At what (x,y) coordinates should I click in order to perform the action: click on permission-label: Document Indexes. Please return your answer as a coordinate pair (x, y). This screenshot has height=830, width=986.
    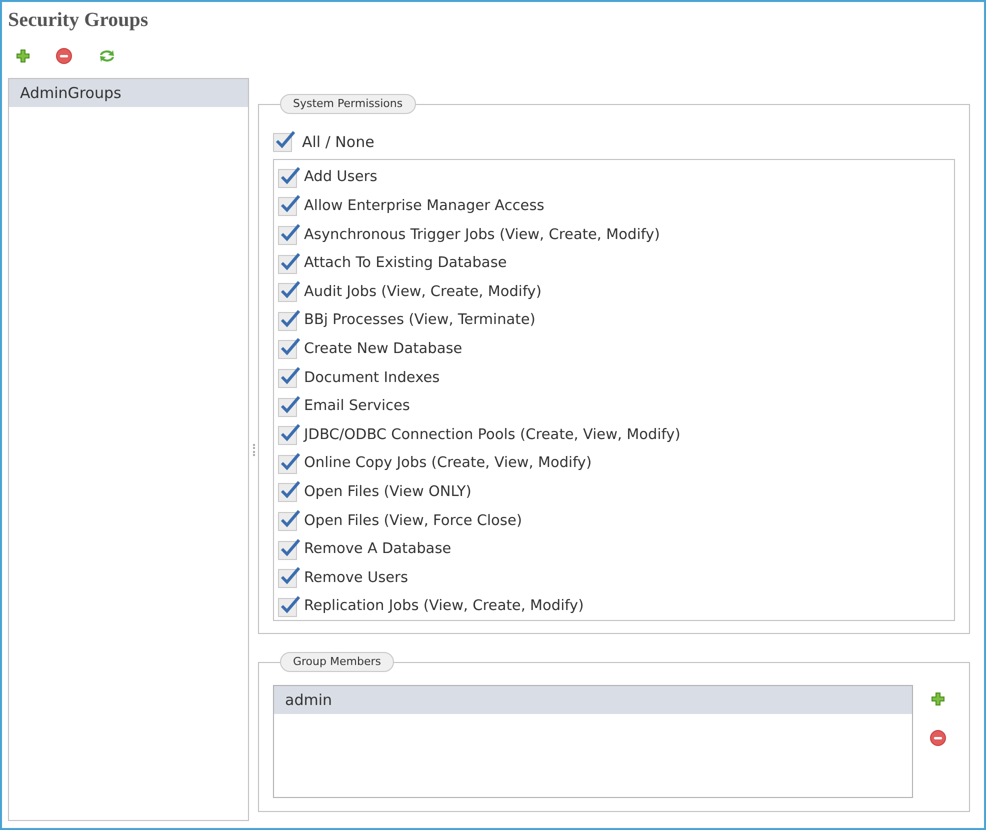
    Looking at the image, I should click on (372, 378).